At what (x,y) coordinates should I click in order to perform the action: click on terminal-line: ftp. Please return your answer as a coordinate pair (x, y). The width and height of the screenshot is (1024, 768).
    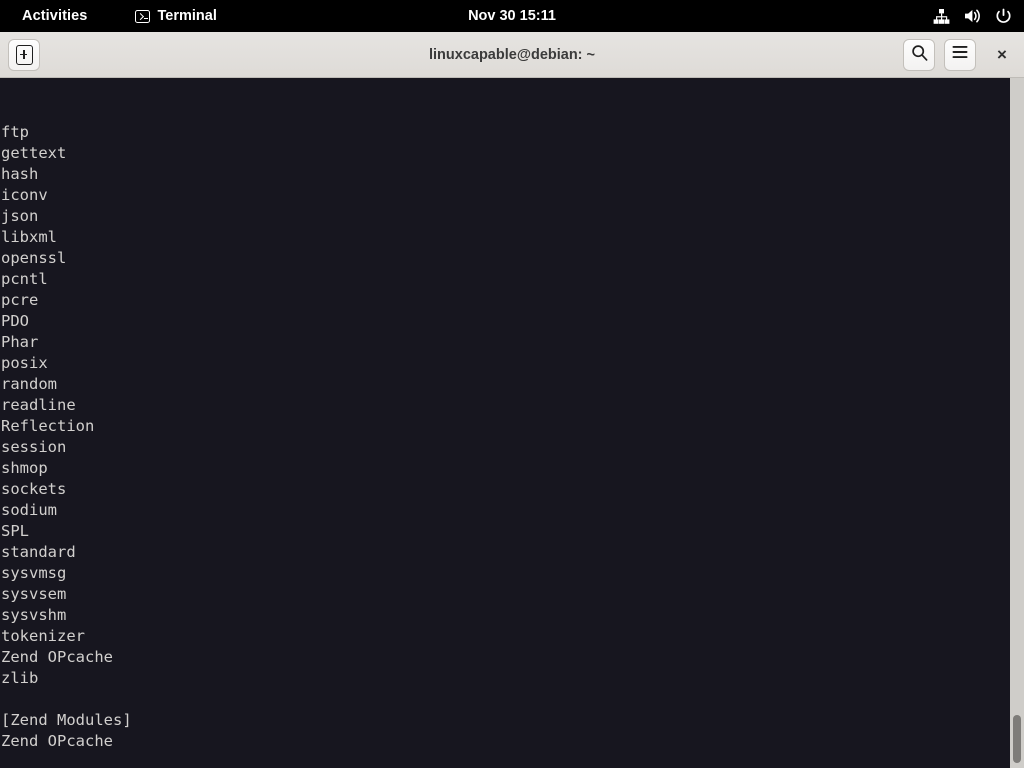
    Looking at the image, I should click on (15, 132).